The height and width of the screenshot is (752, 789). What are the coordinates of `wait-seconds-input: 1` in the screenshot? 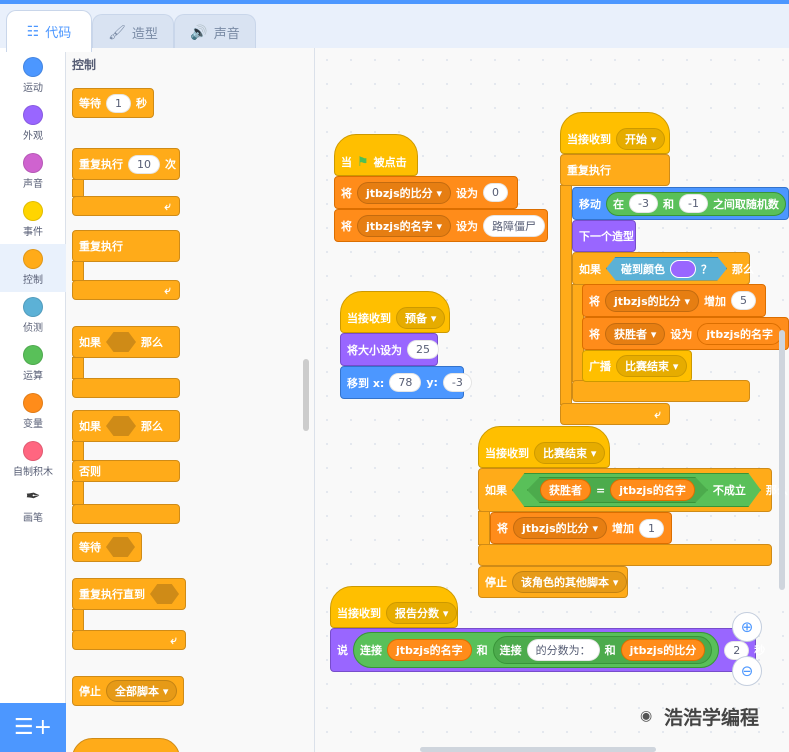 It's located at (118, 103).